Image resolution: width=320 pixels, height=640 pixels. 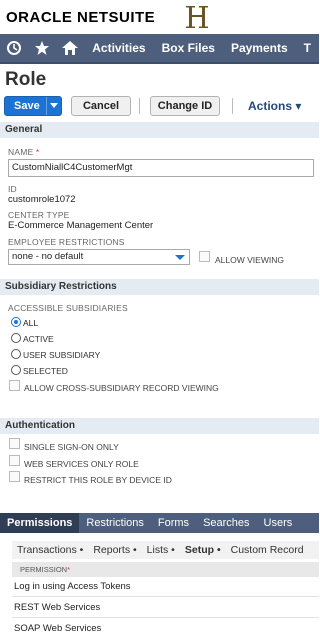 What do you see at coordinates (42, 48) in the screenshot?
I see `star-icon` at bounding box center [42, 48].